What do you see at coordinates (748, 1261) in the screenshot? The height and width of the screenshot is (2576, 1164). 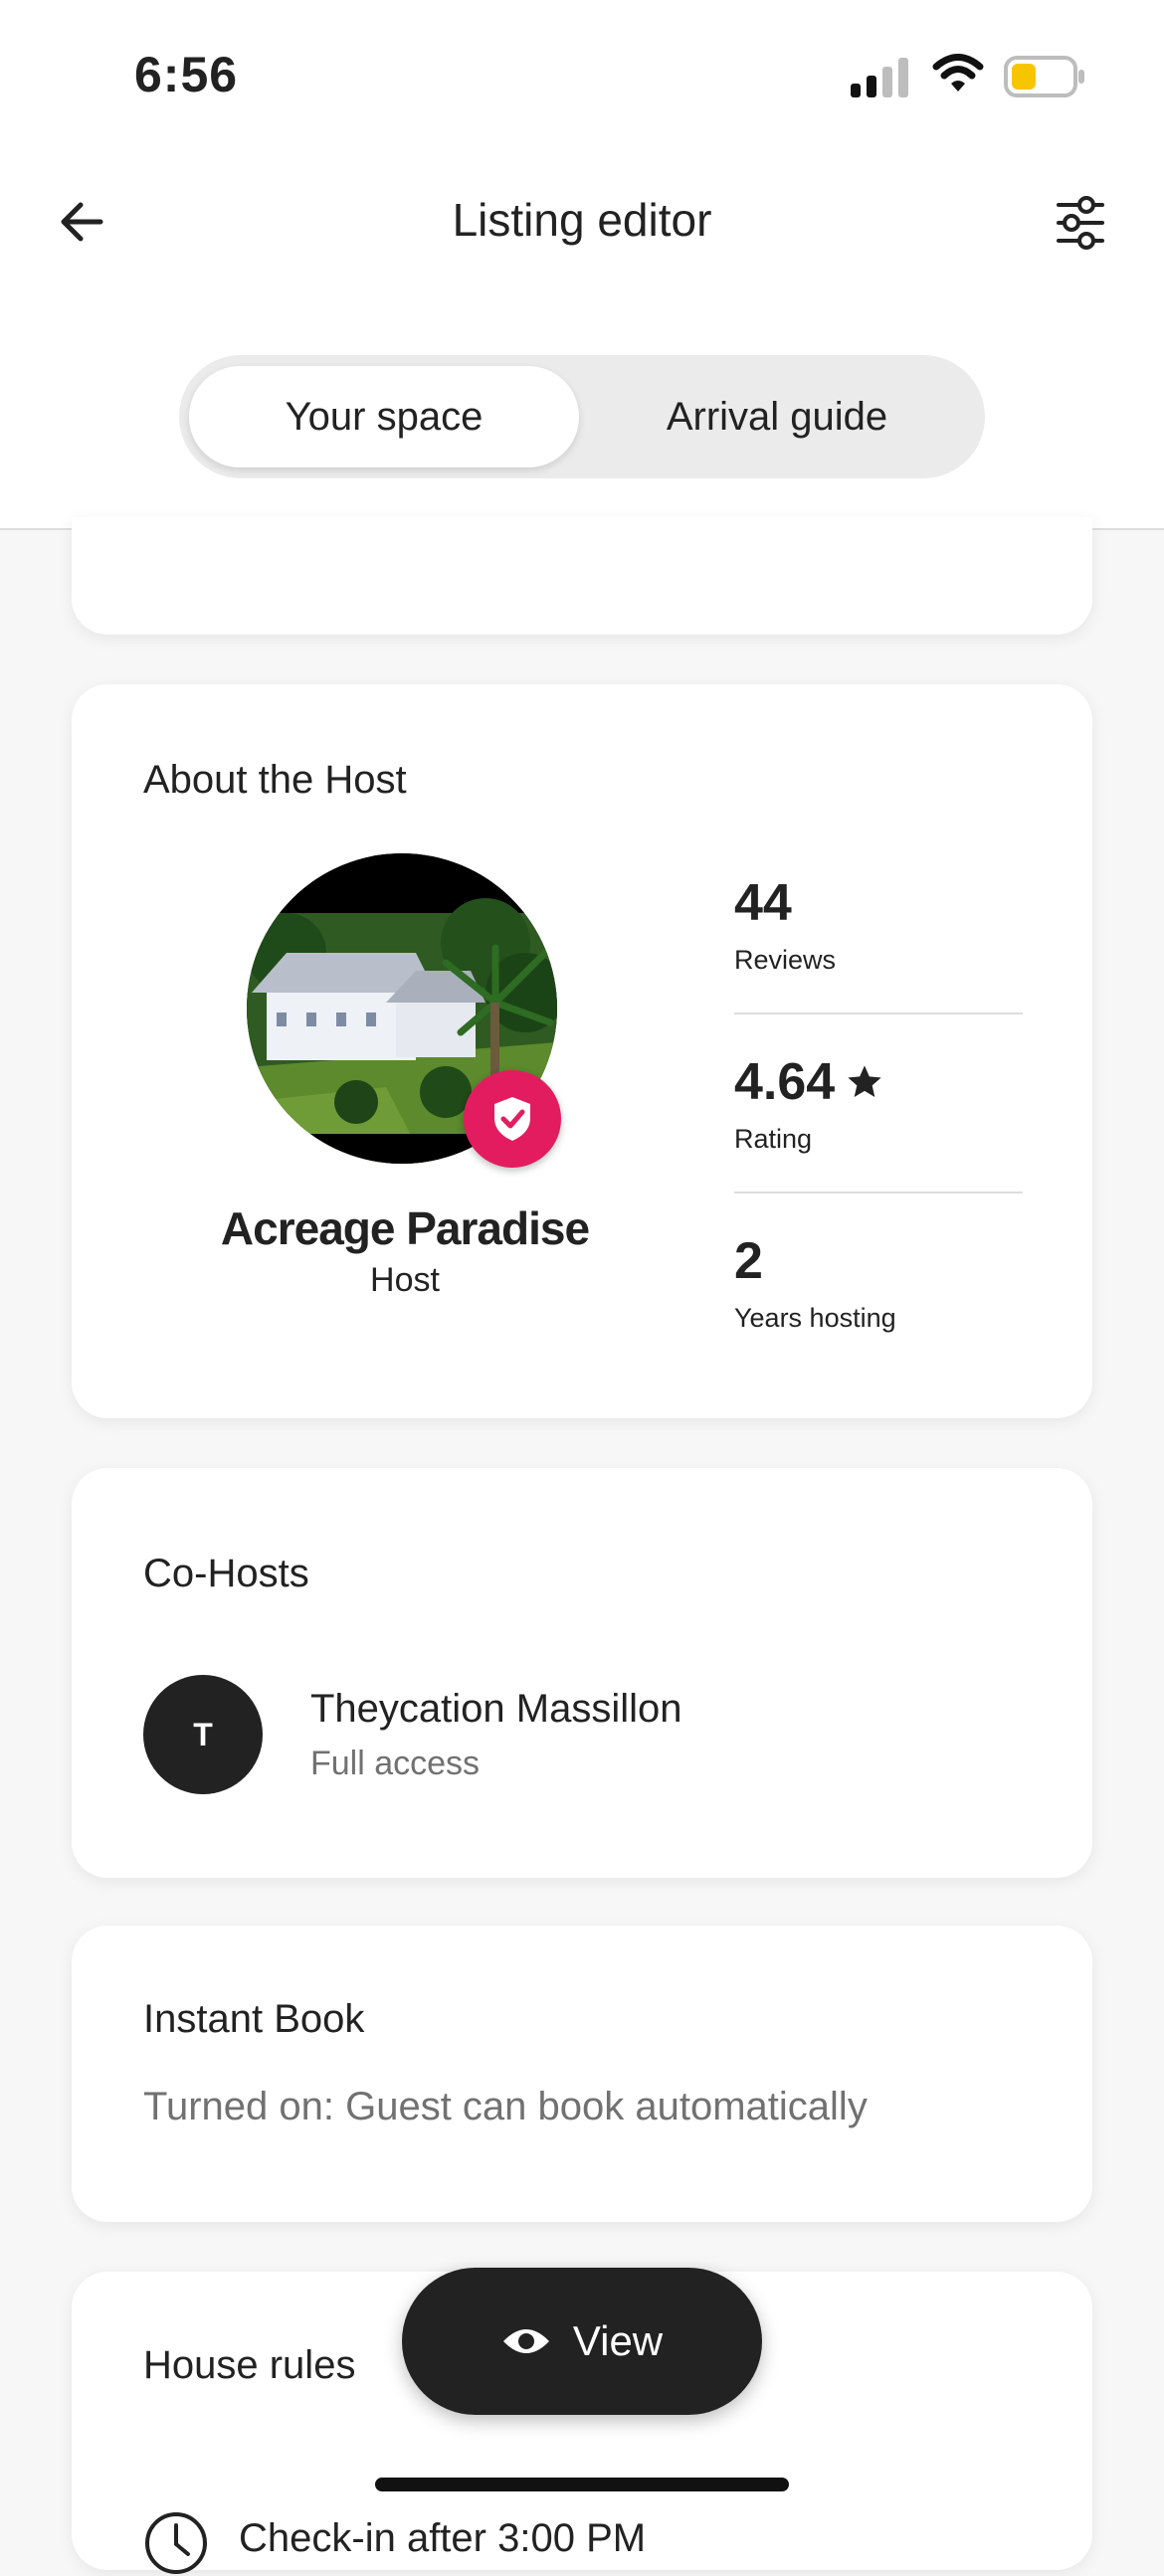 I see `years-hosting-value: 2` at bounding box center [748, 1261].